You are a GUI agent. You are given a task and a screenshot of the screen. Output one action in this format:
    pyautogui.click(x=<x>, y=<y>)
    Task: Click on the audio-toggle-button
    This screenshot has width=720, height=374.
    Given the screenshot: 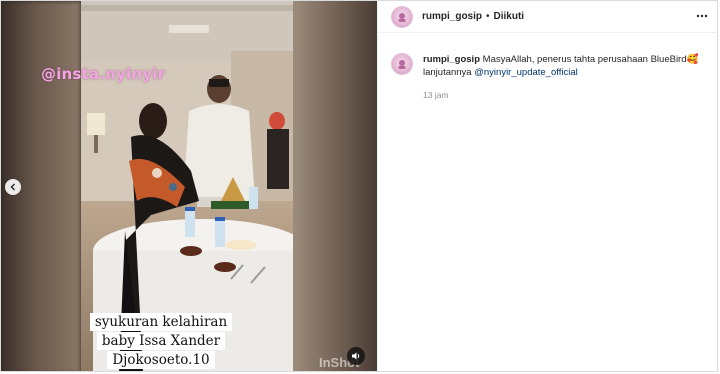 What is the action you would take?
    pyautogui.click(x=356, y=356)
    